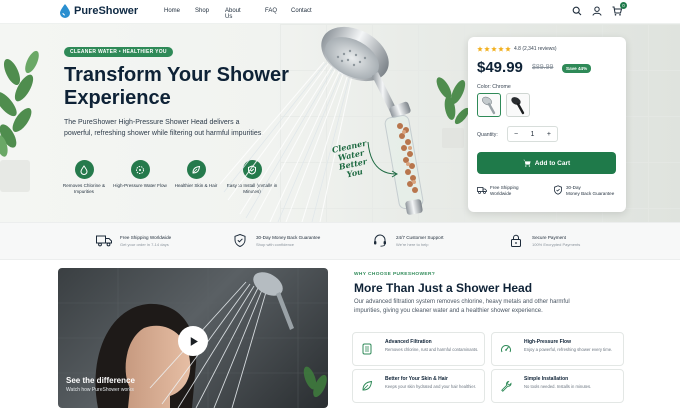  Describe the element at coordinates (301, 11) in the screenshot. I see `nav-contact: Contact` at that location.